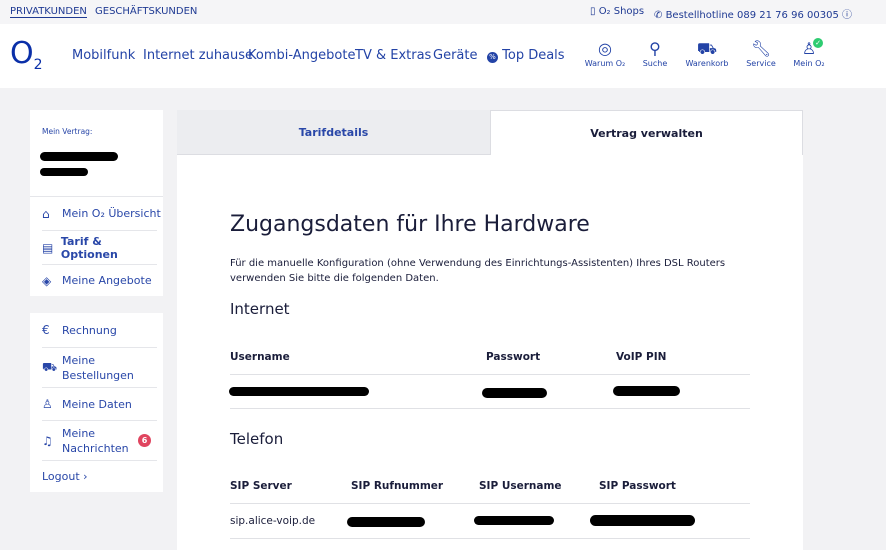 The image size is (886, 550). Describe the element at coordinates (99, 367) in the screenshot. I see `sidebar-item-bestellungen: ⛟ Meine Bestellungen` at that location.